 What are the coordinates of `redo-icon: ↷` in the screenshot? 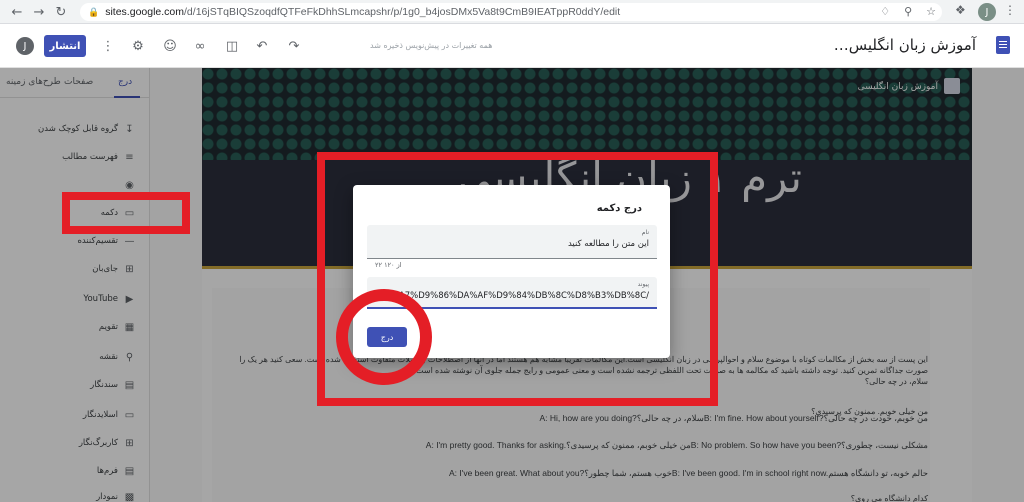 It's located at (294, 46).